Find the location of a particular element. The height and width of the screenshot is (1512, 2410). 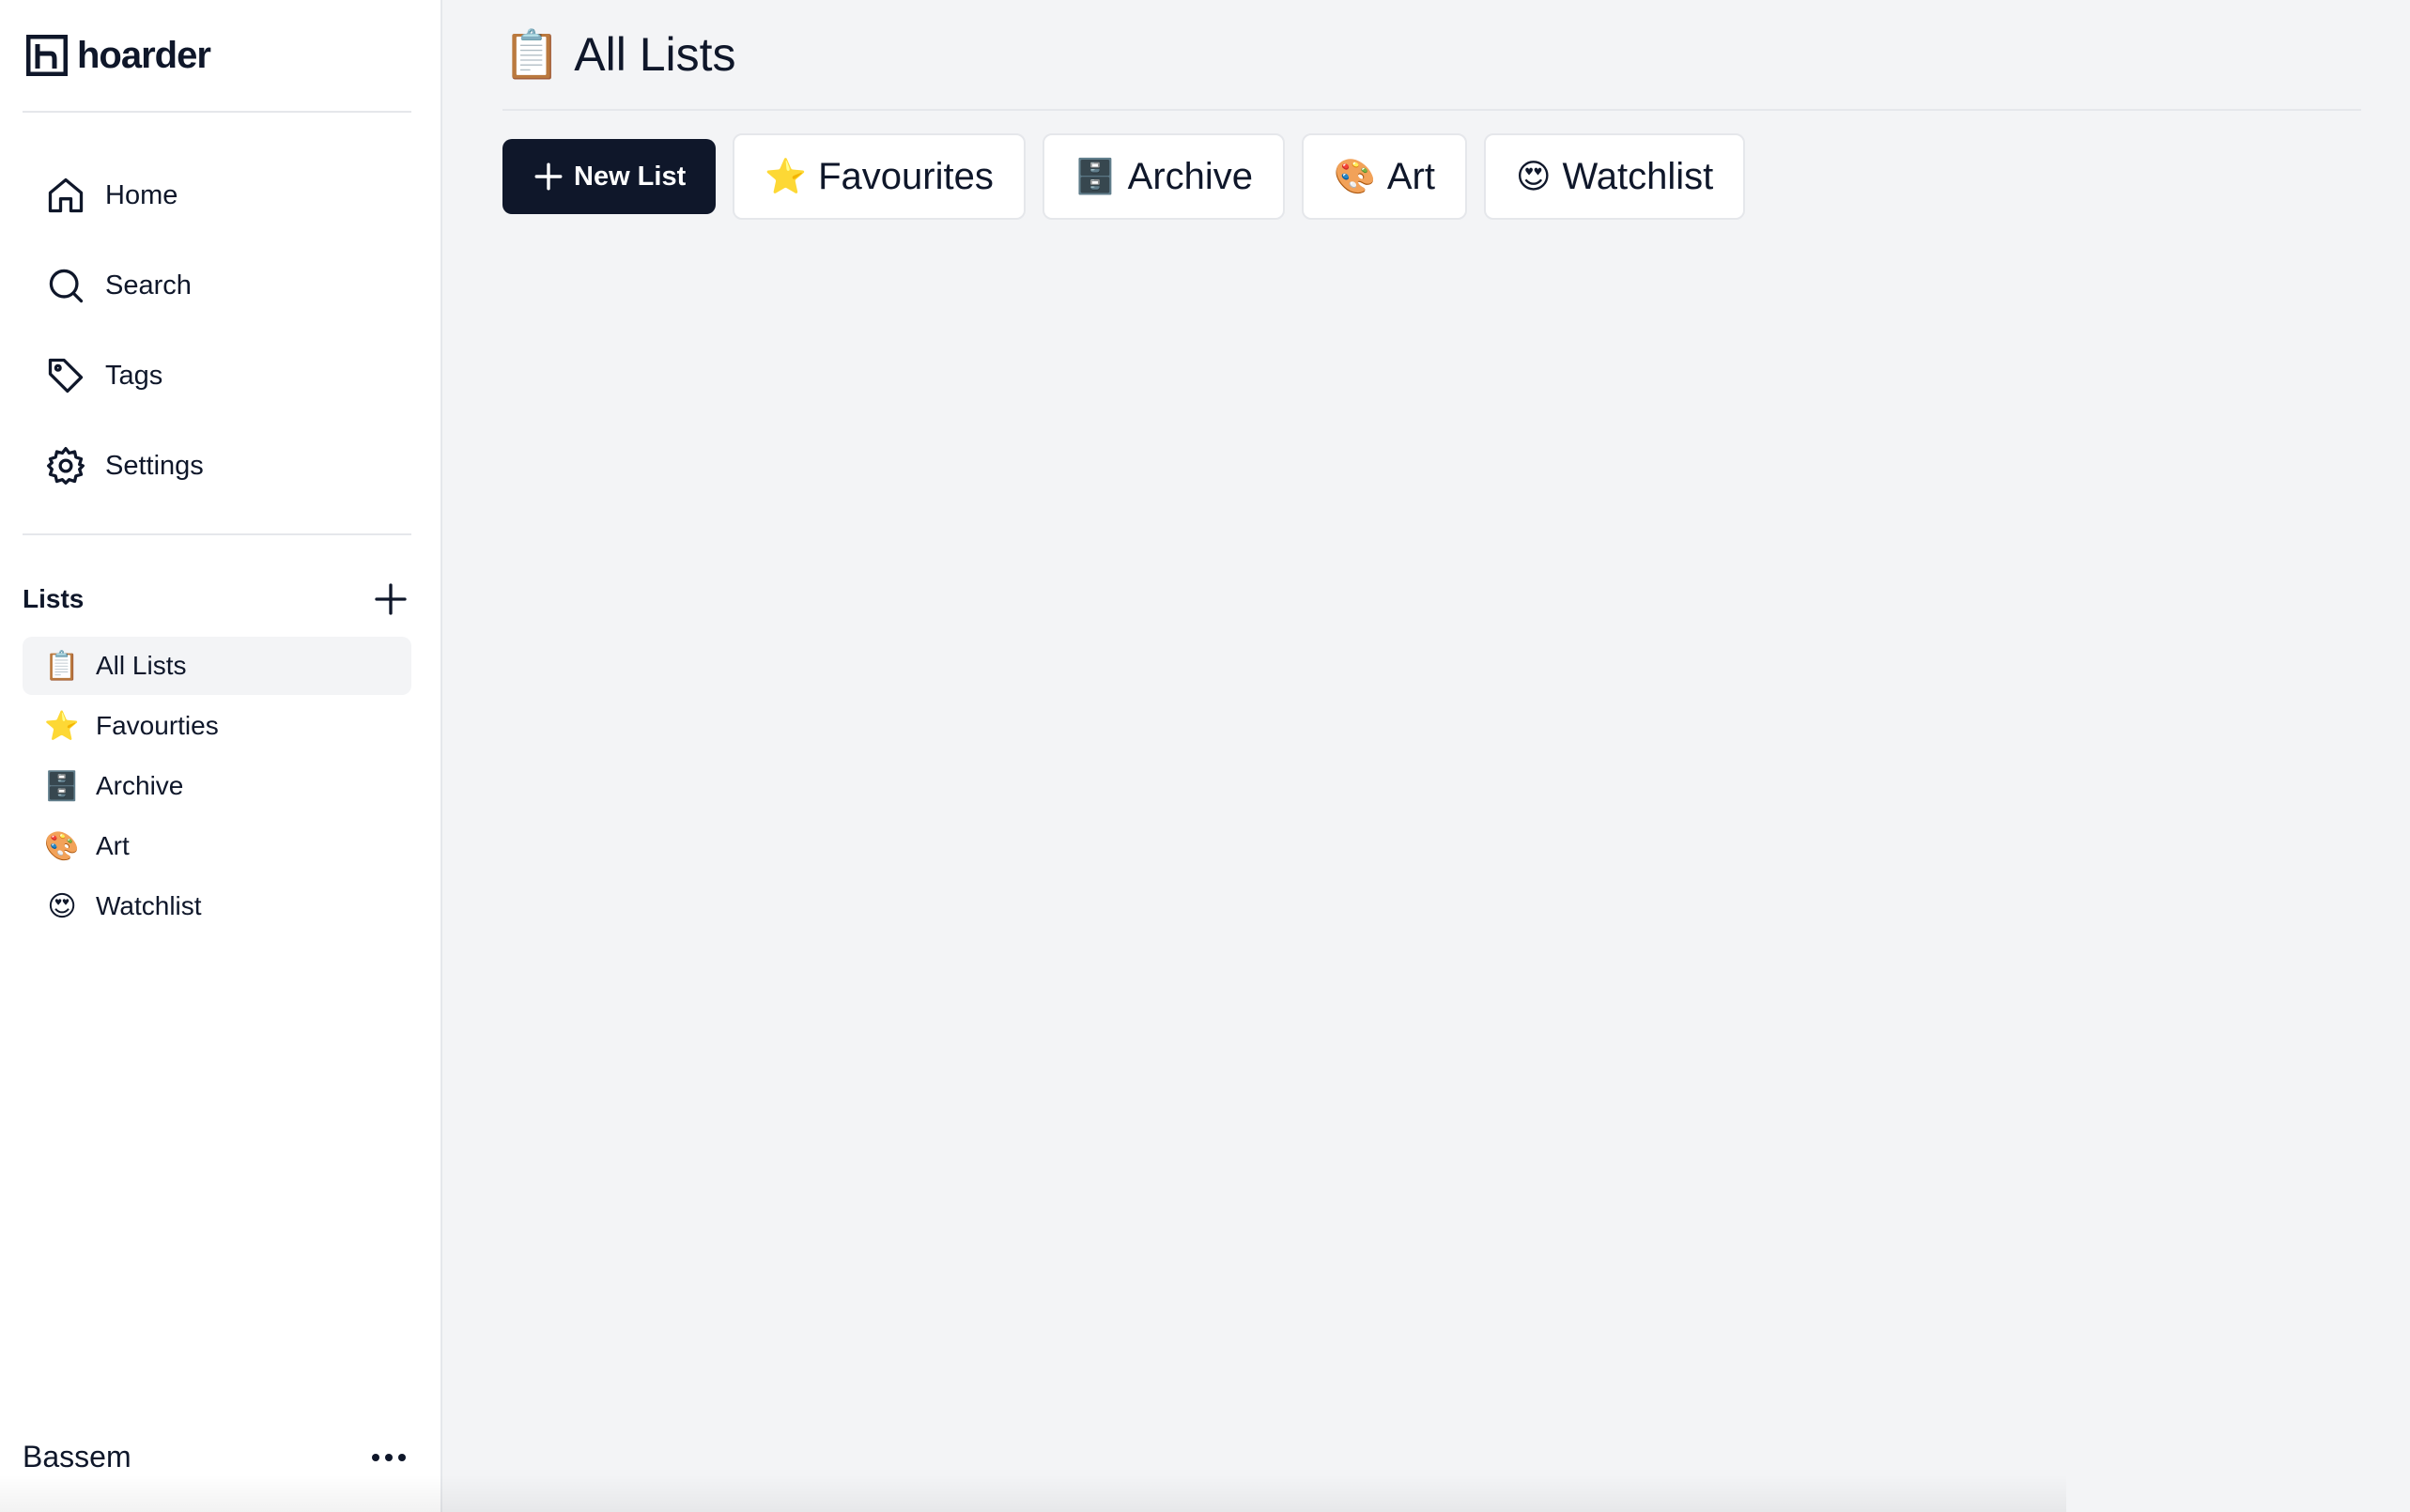

hoarder-logo-icon is located at coordinates (47, 56).